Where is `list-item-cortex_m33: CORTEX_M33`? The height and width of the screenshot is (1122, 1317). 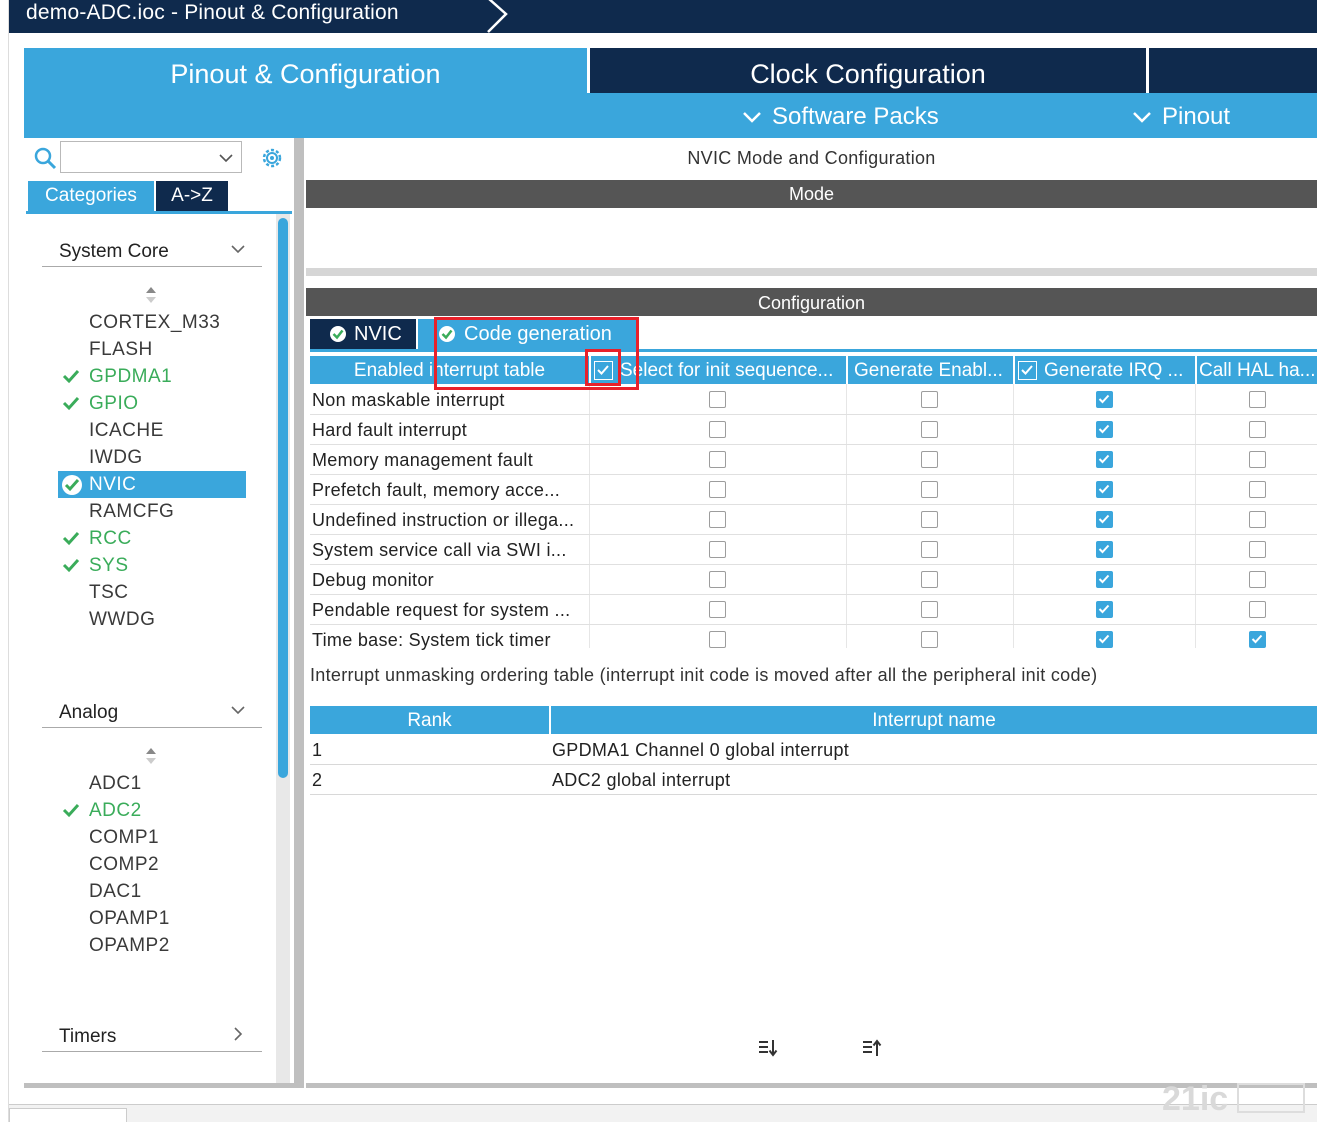 list-item-cortex_m33: CORTEX_M33 is located at coordinates (154, 322).